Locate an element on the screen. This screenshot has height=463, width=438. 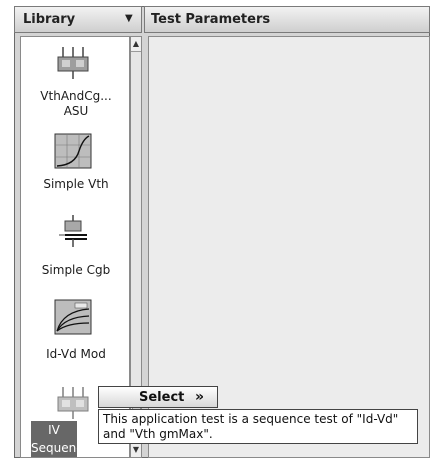
test-parameters-title: Test Parameters is located at coordinates (211, 19).